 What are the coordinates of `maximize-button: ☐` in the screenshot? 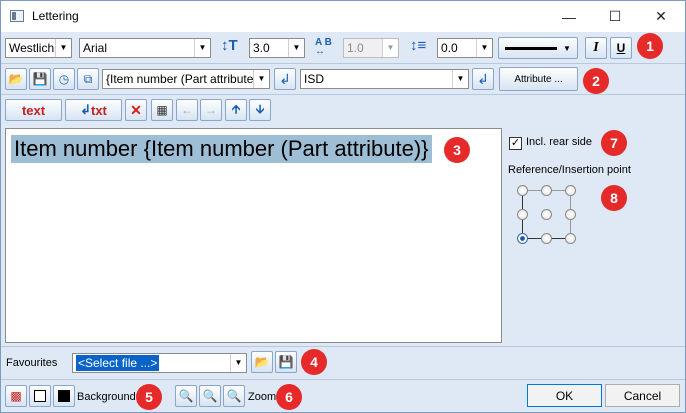 It's located at (615, 16).